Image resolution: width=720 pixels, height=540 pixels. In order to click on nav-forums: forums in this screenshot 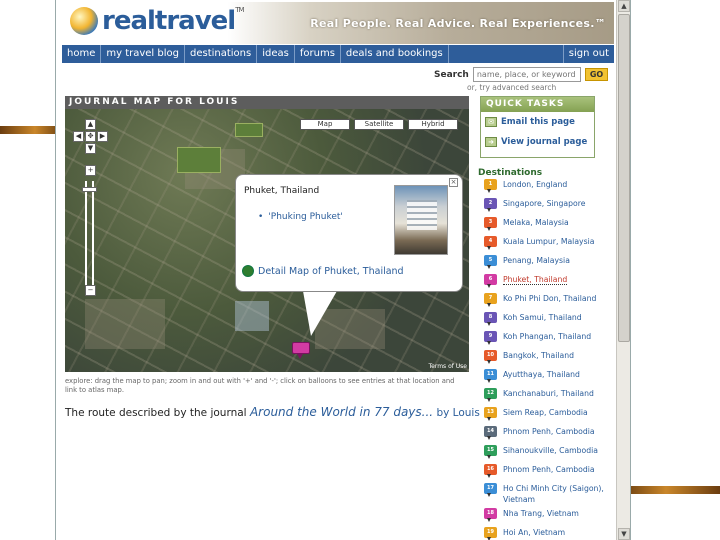, I will do `click(318, 54)`.